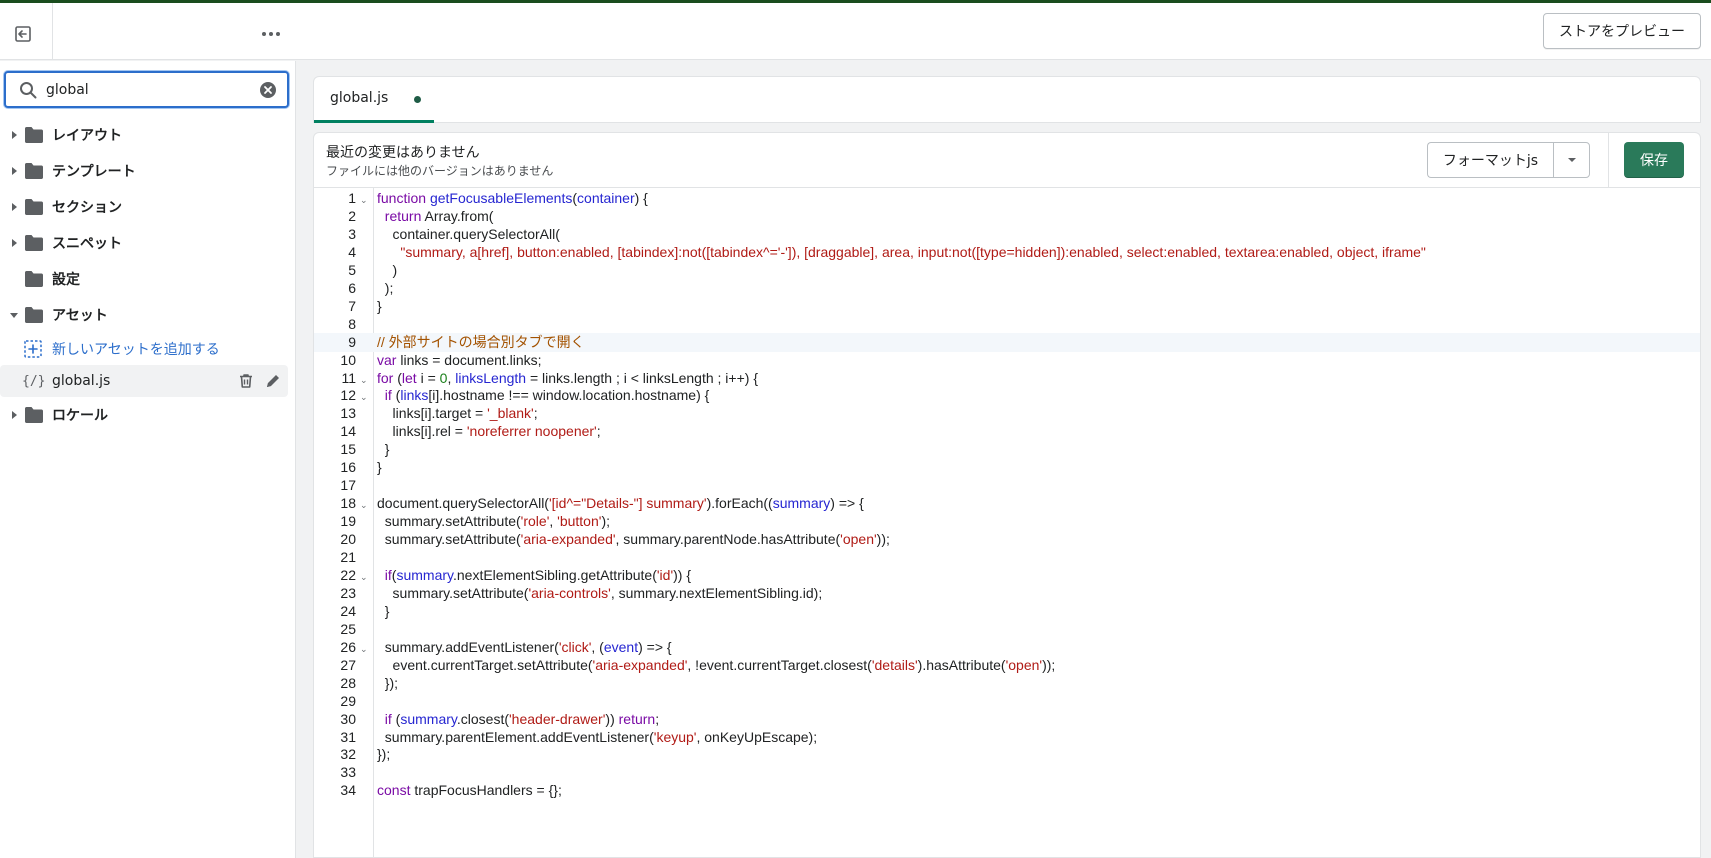  Describe the element at coordinates (1007, 325) in the screenshot. I see `code-line: 8` at that location.